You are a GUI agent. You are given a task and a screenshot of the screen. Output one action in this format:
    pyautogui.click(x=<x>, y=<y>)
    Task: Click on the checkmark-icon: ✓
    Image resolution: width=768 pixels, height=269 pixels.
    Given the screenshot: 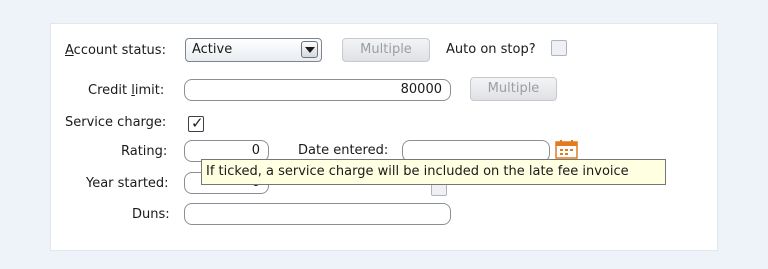 What is the action you would take?
    pyautogui.click(x=197, y=123)
    